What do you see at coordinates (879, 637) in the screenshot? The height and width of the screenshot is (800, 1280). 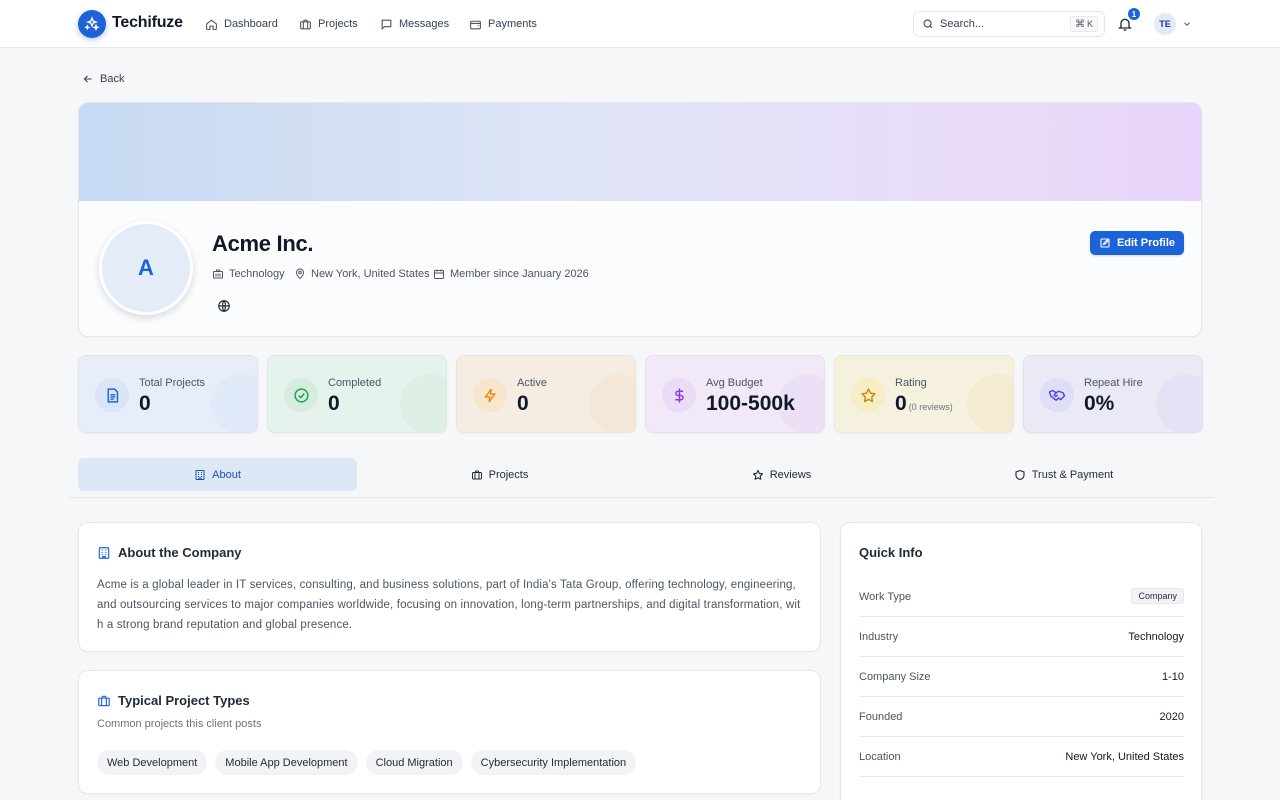 I see `quick-info-key: Industry` at bounding box center [879, 637].